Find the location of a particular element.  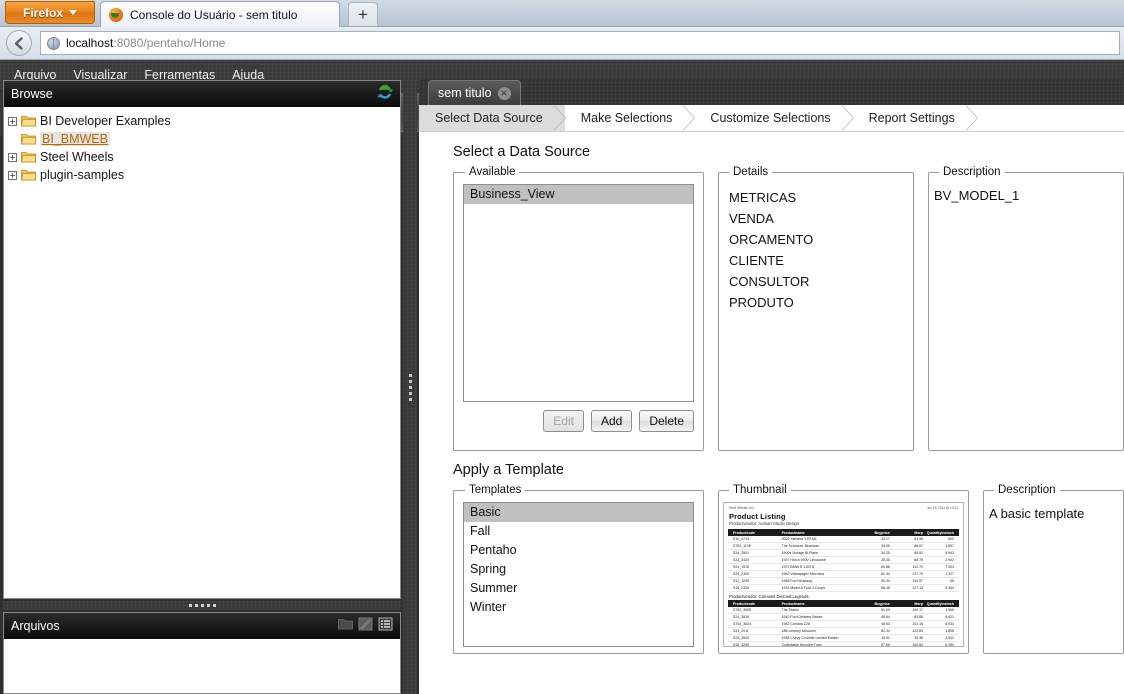

thumb-subtitle: Productvendor: Autoart Studio Design is located at coordinates (764, 523).